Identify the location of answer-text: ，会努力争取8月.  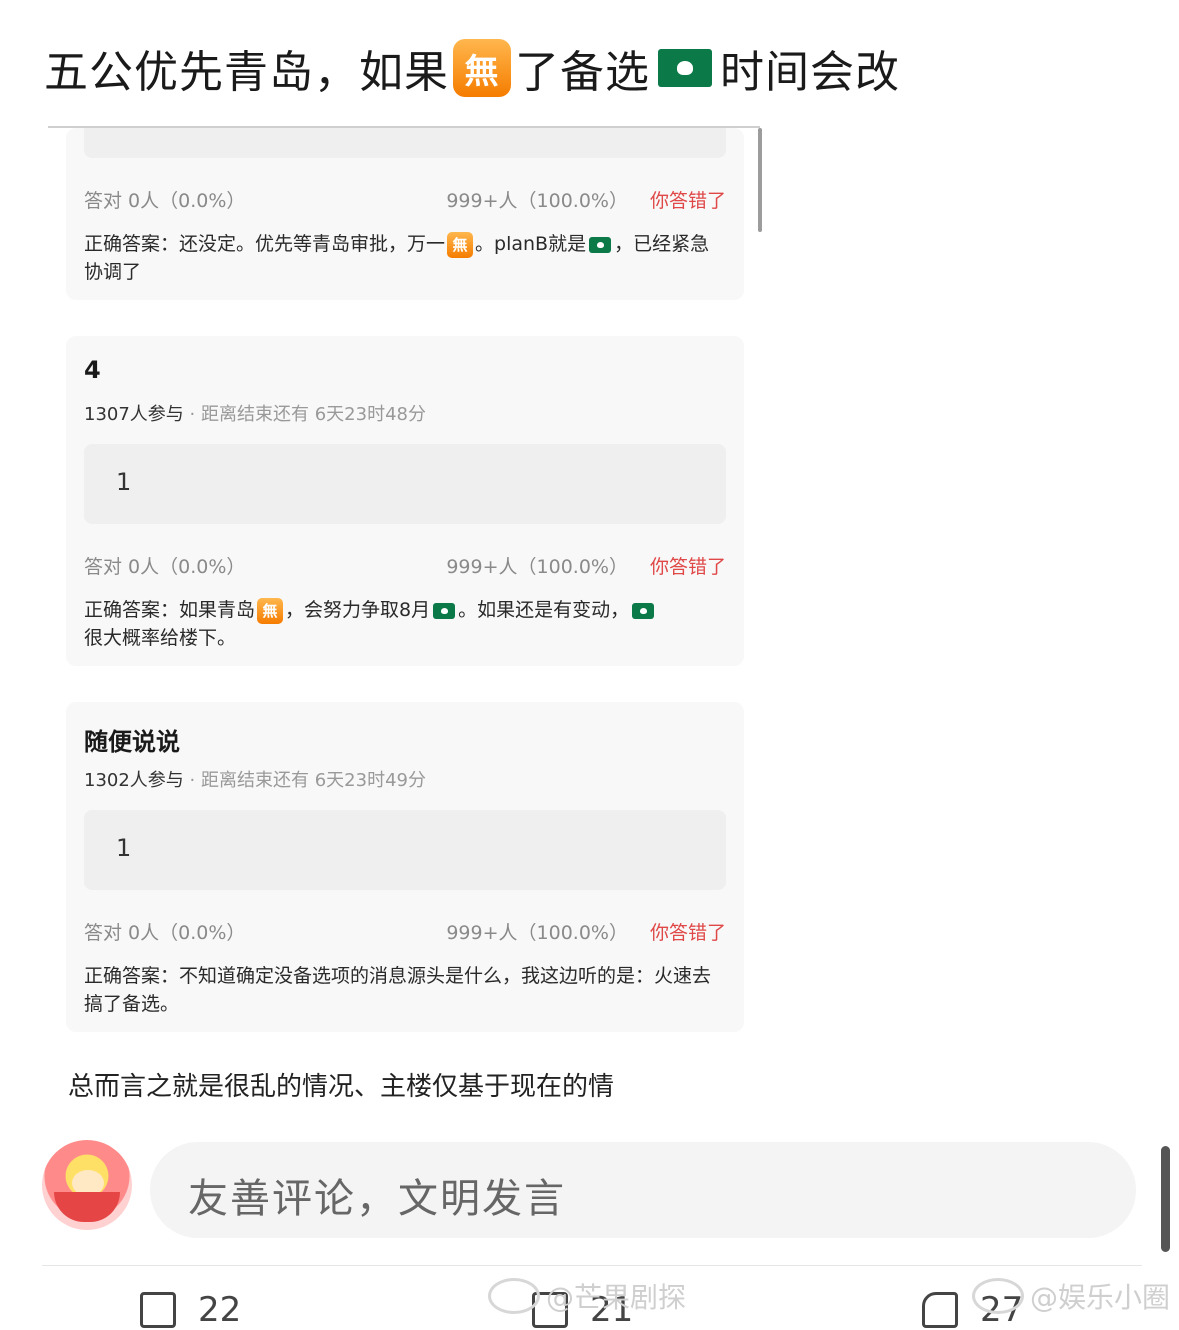
(358, 610).